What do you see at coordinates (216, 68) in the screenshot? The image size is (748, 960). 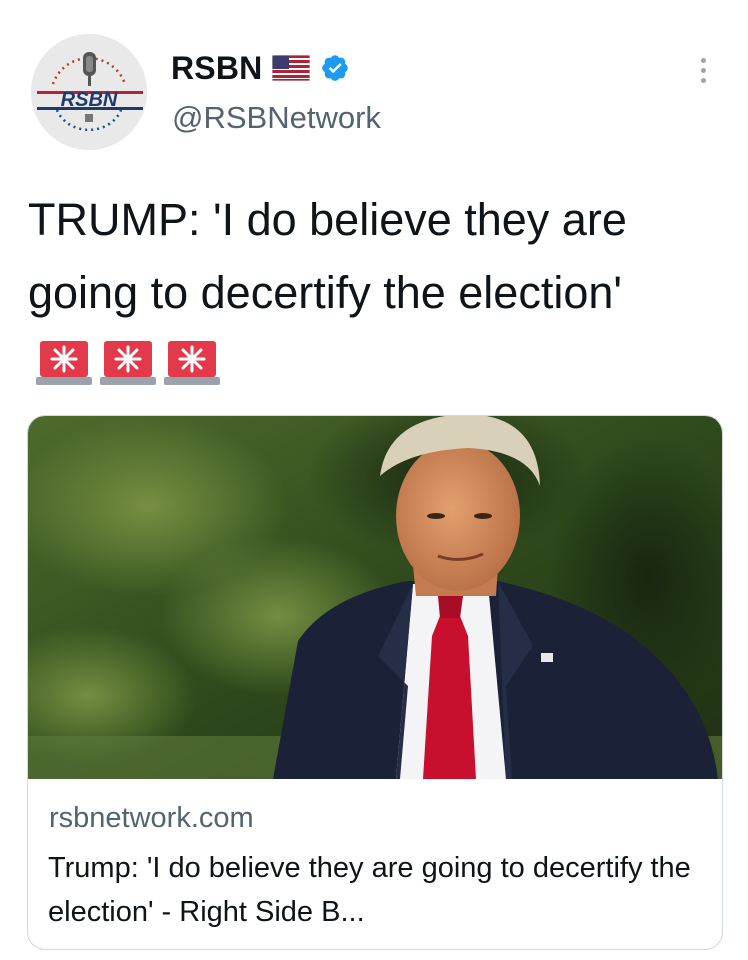 I see `author-display-name: RSBN` at bounding box center [216, 68].